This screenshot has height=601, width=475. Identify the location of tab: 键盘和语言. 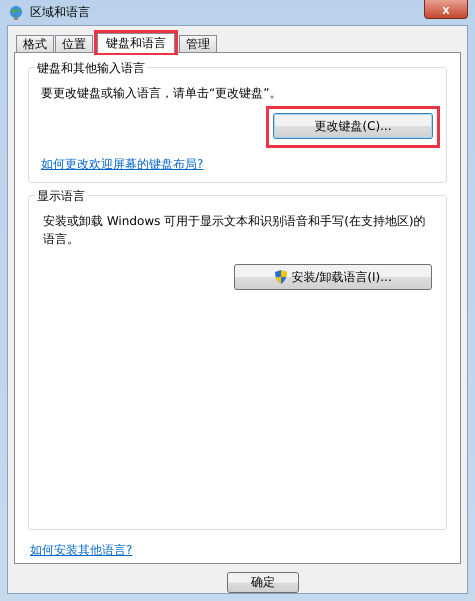
(136, 43).